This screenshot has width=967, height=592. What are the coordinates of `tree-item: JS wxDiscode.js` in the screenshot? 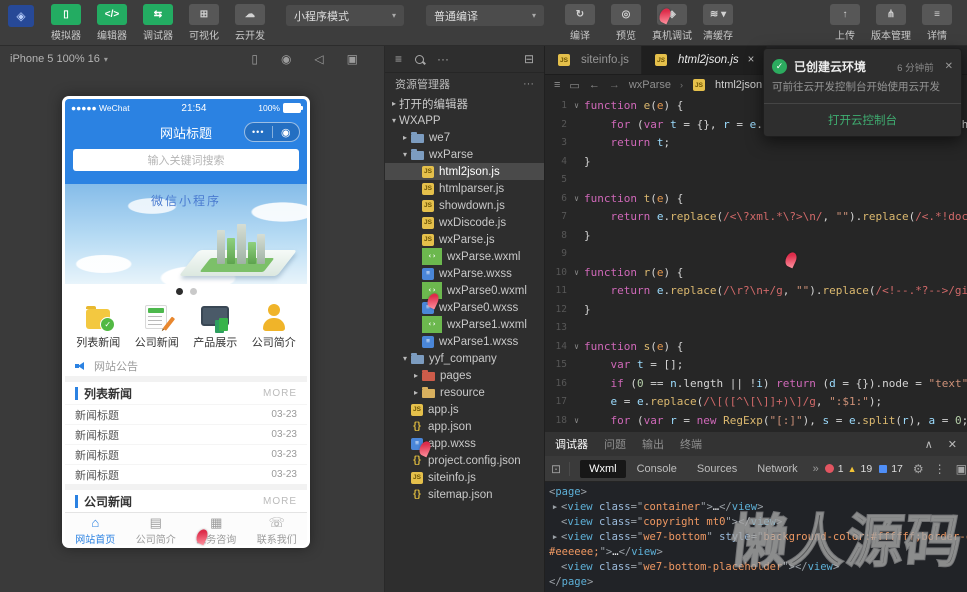 It's located at (464, 222).